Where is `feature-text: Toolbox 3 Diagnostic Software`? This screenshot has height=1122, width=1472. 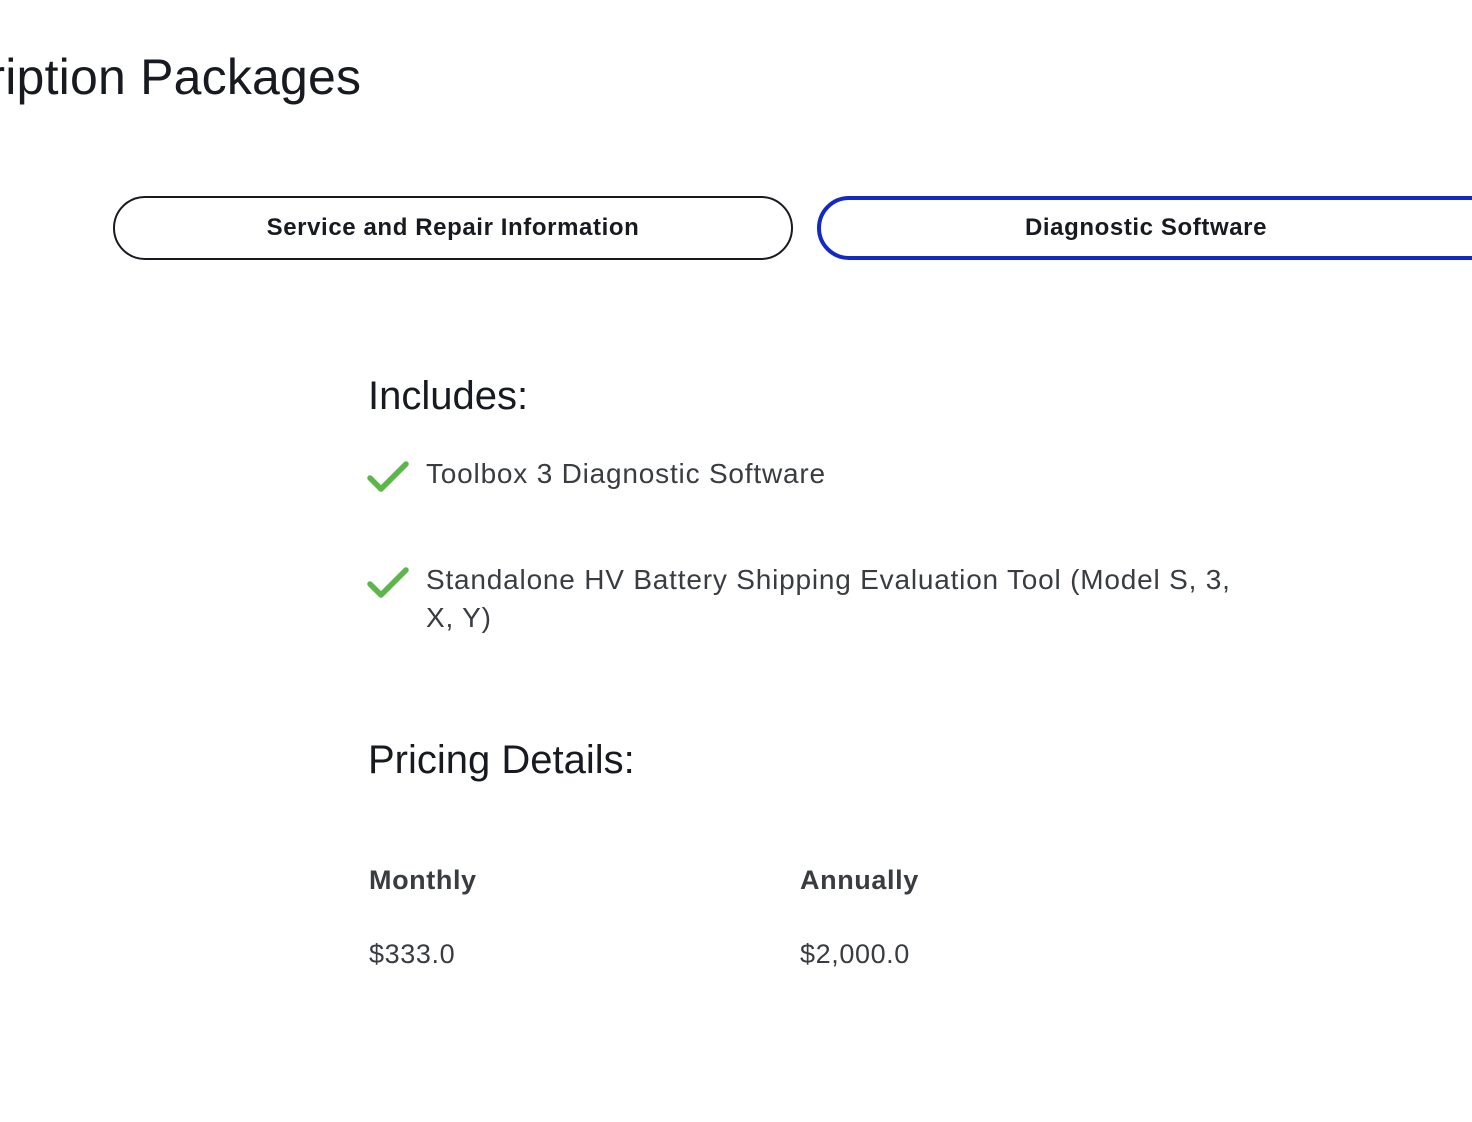 feature-text: Toolbox 3 Diagnostic Software is located at coordinates (626, 473).